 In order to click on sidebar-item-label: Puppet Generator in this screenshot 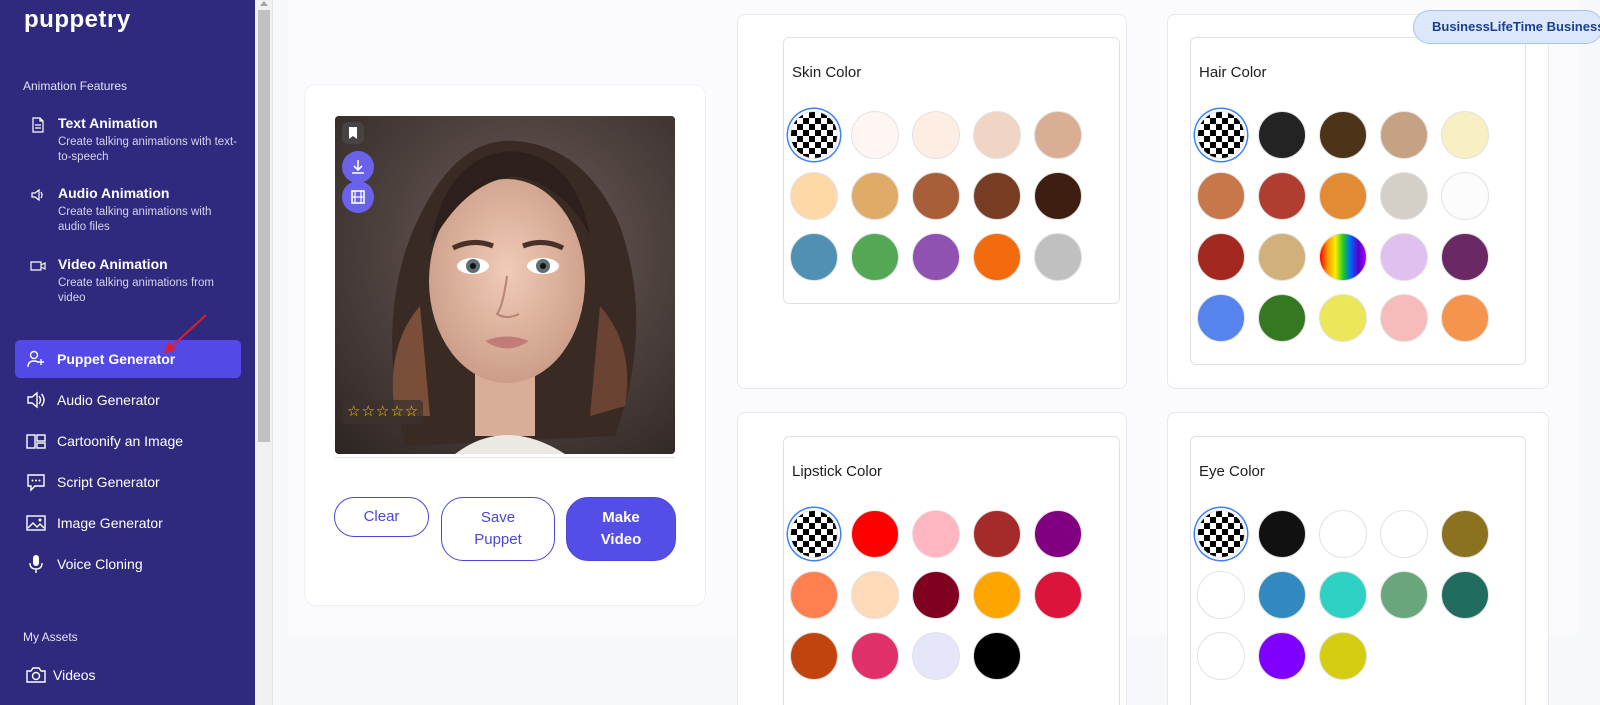, I will do `click(116, 359)`.